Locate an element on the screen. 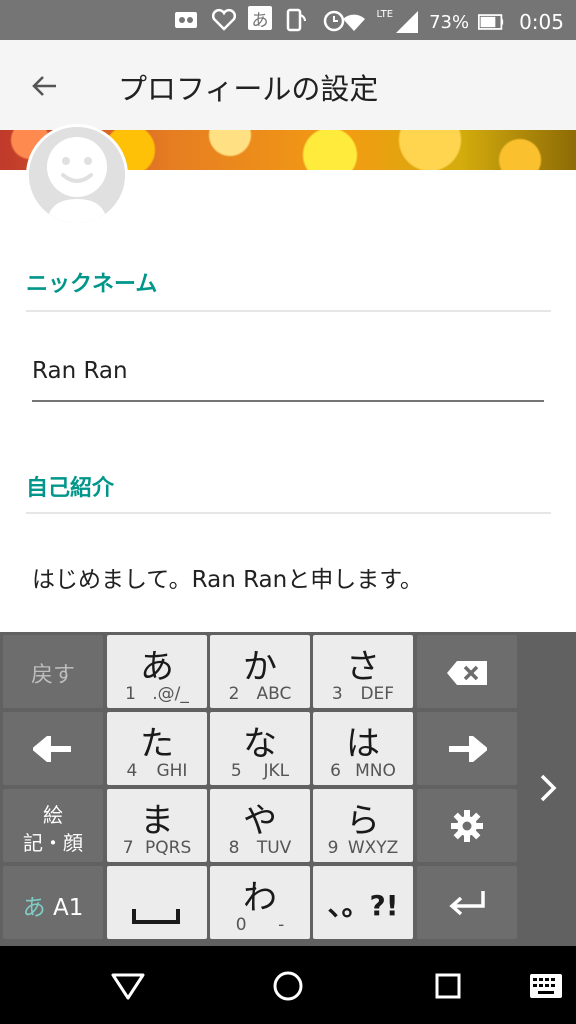 The image size is (576, 1024). status-bar: あ LTE 73% 0:05 is located at coordinates (288, 20).